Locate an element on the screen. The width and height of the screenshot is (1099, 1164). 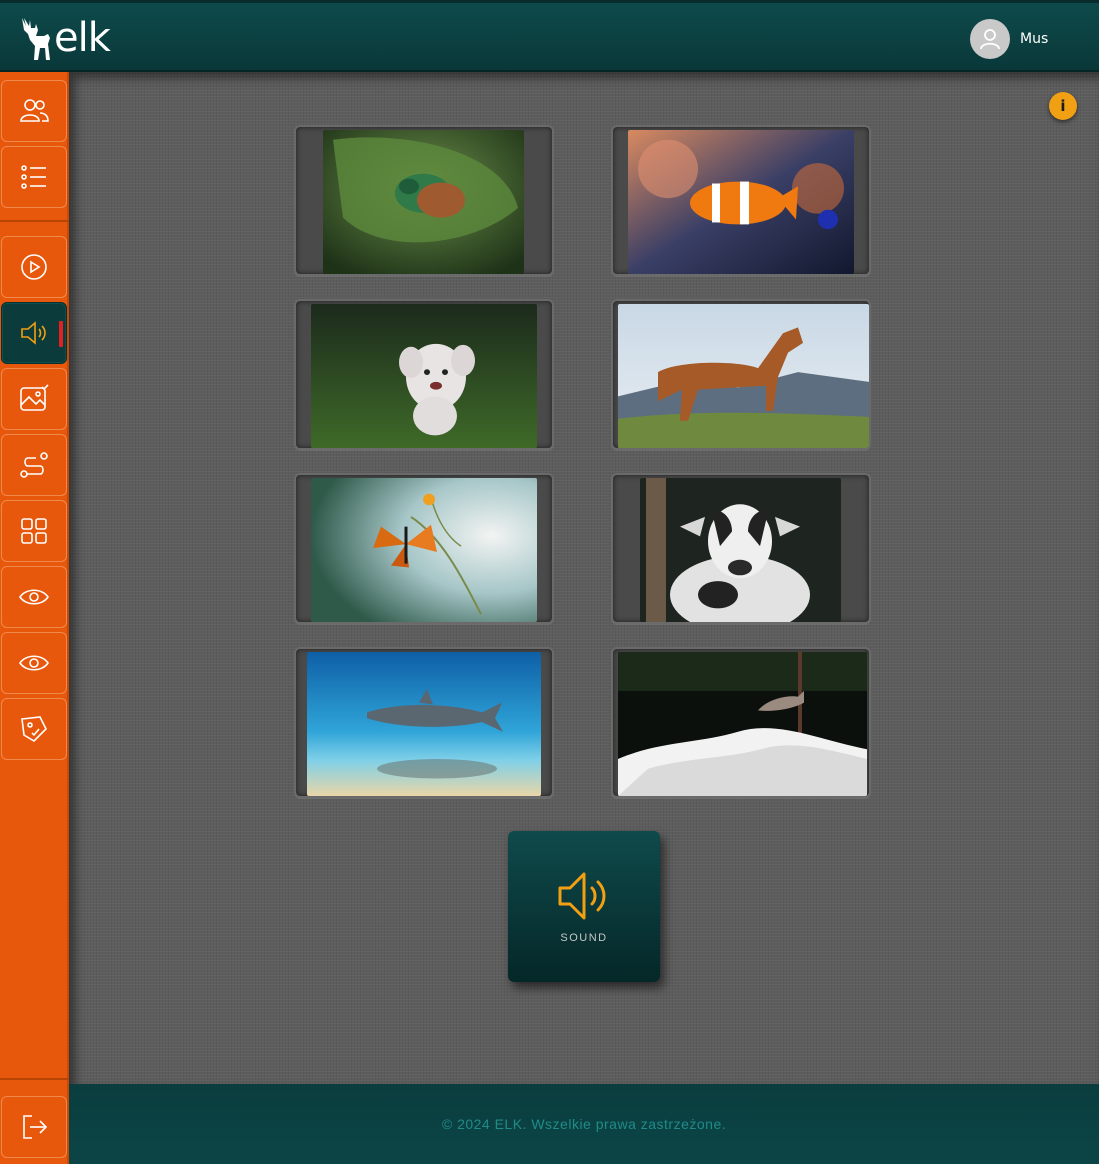
sidebar is located at coordinates (34, 618).